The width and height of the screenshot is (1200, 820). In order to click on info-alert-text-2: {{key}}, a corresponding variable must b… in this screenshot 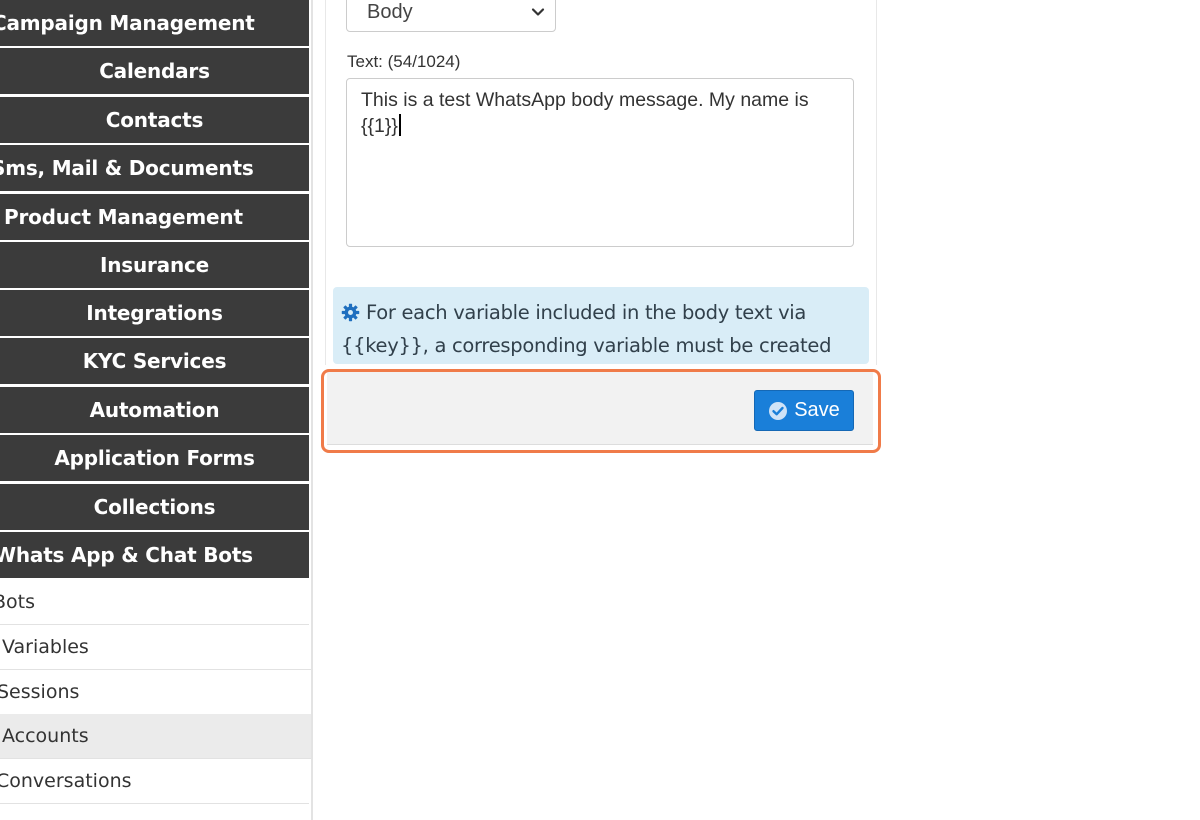, I will do `click(586, 345)`.